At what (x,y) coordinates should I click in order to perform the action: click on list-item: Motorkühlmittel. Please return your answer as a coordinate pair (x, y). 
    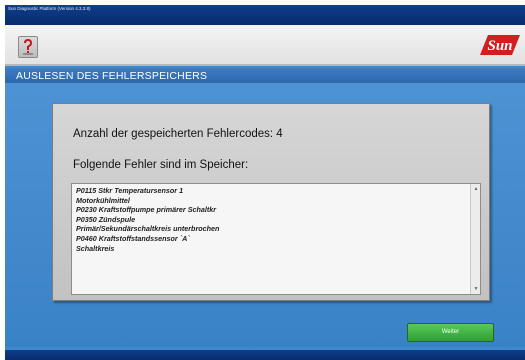
    Looking at the image, I should click on (103, 200).